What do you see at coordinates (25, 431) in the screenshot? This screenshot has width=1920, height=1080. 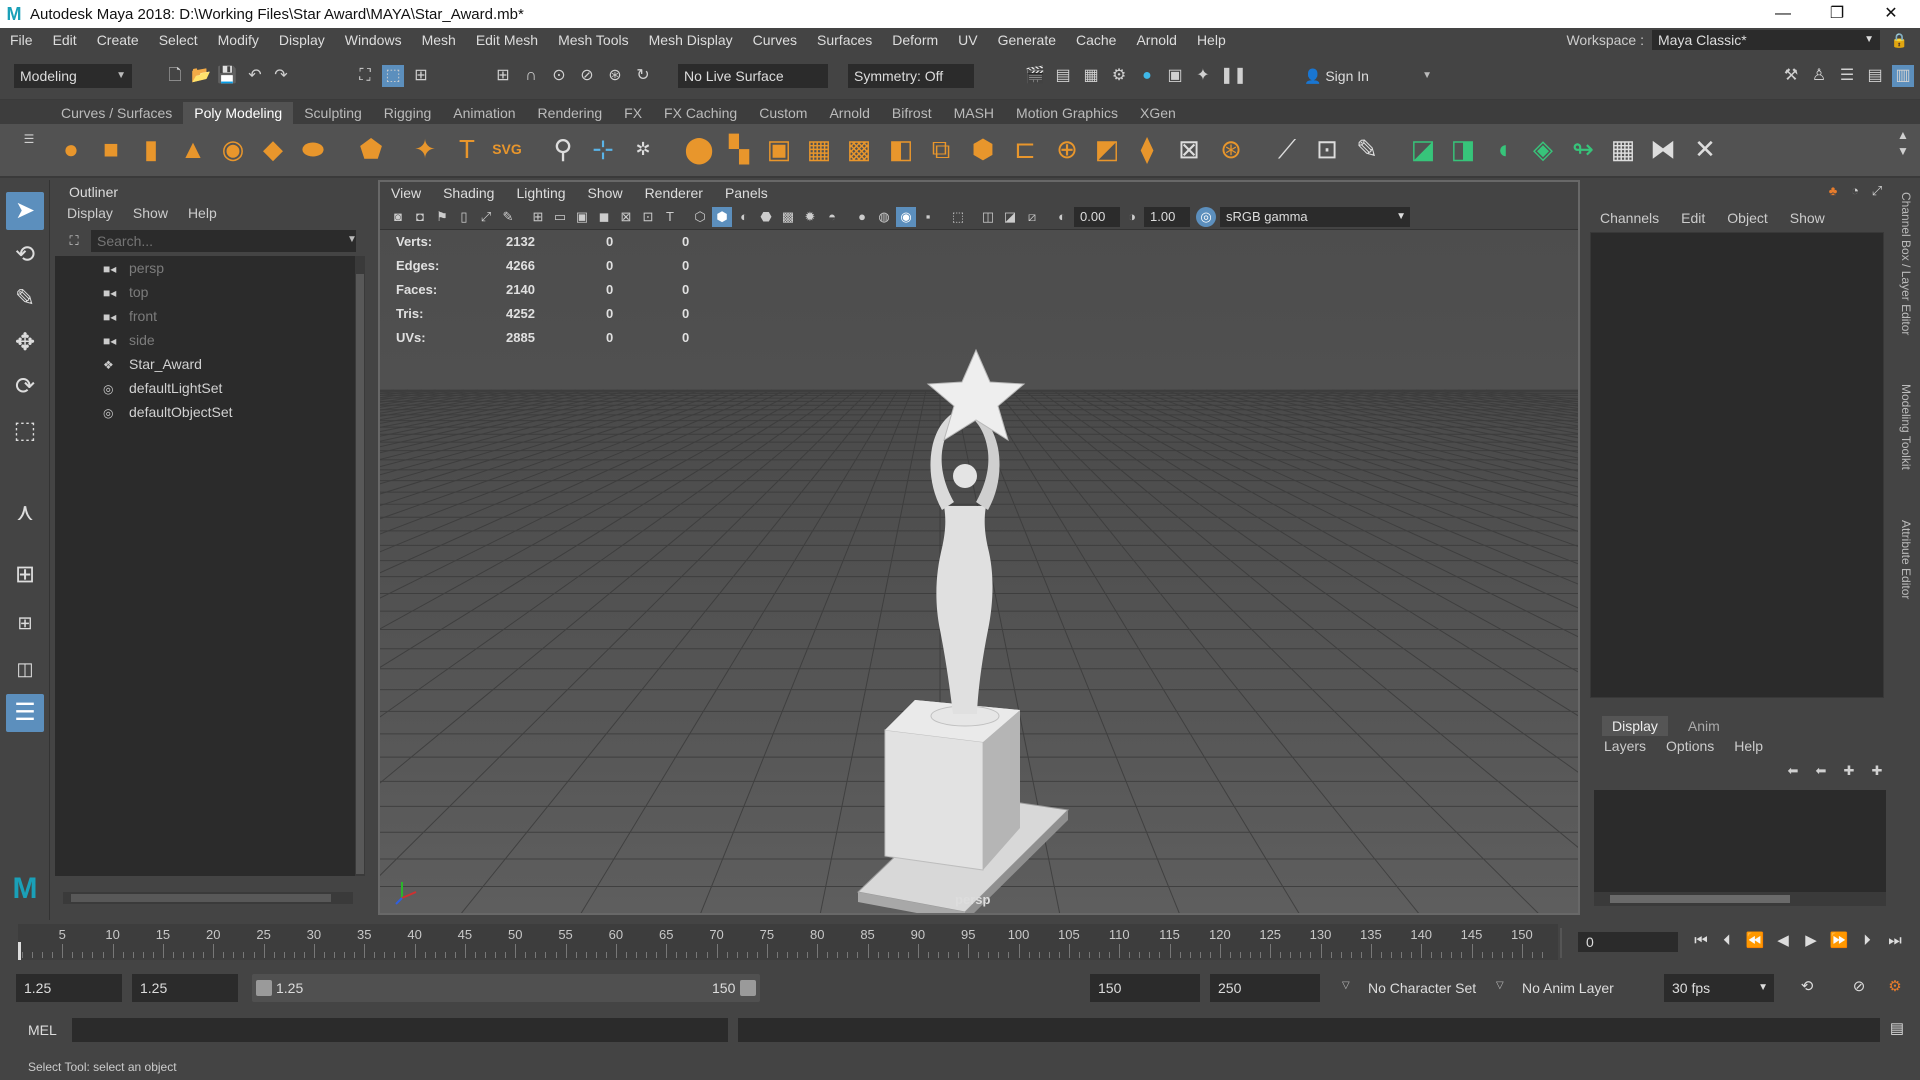 I see `scale-tool-icon: ⬚` at bounding box center [25, 431].